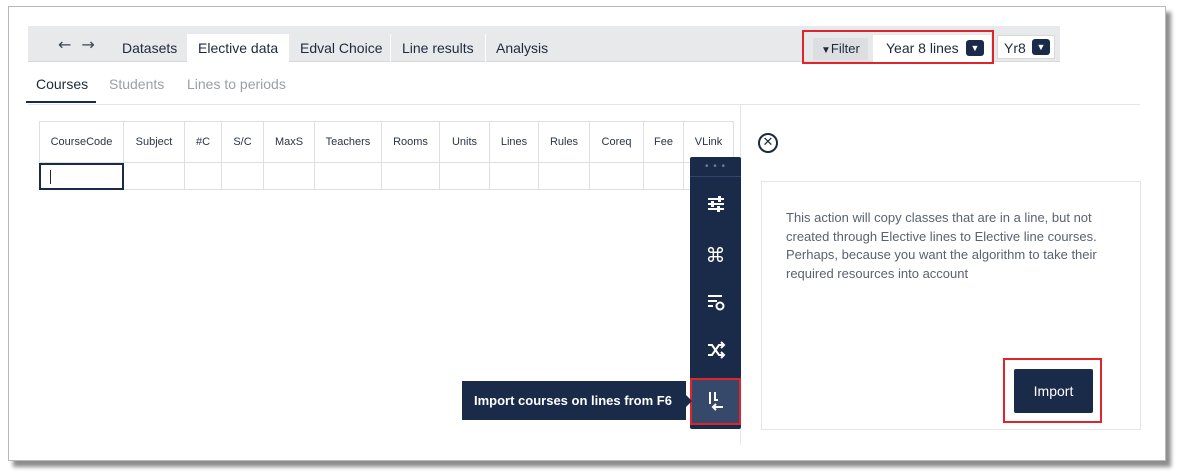 This screenshot has height=475, width=1180. What do you see at coordinates (715, 255) in the screenshot?
I see `command-icon: ⌘` at bounding box center [715, 255].